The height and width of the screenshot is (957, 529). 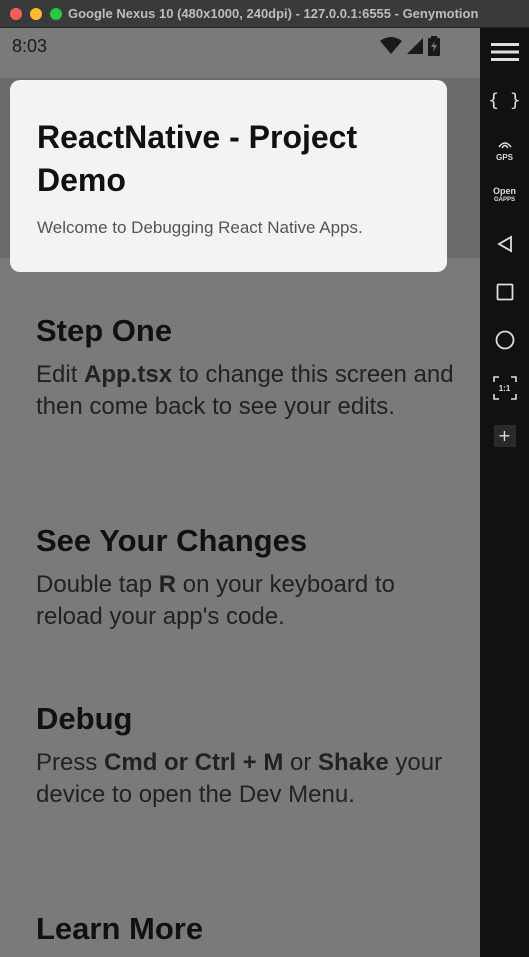 I want to click on open-gapps-button: Open GAPPS, so click(x=504, y=196).